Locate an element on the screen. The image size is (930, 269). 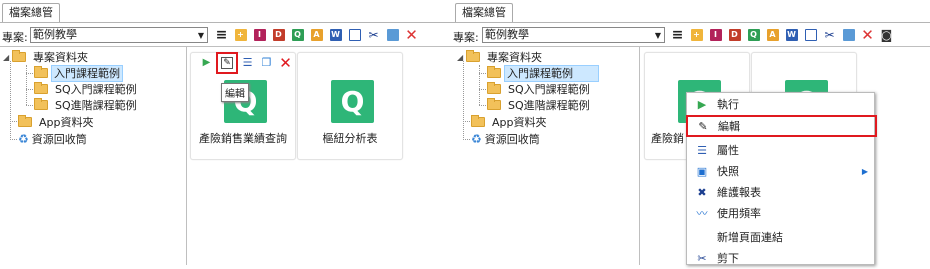
toolbar: ≡ + I D Q A W ✂ ✕ is located at coordinates (316, 35).